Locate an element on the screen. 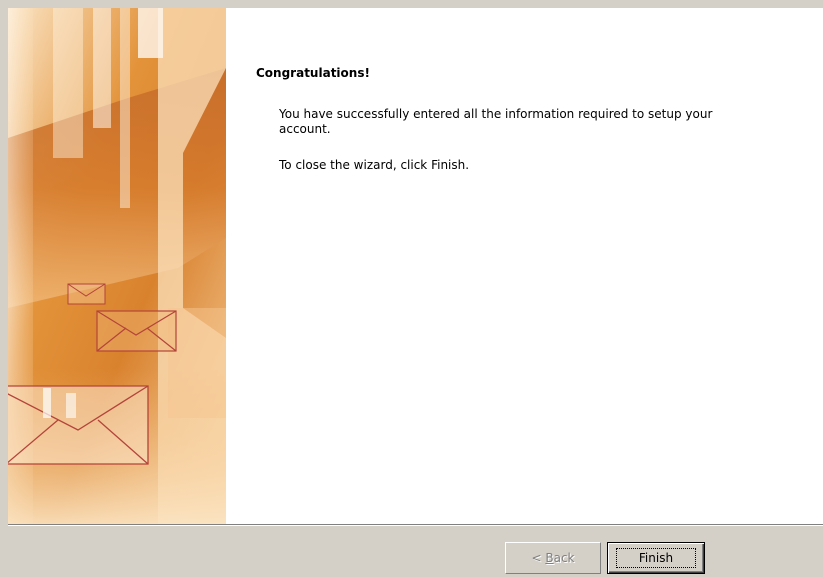 The width and height of the screenshot is (823, 577). finish-button: Finish is located at coordinates (656, 558).